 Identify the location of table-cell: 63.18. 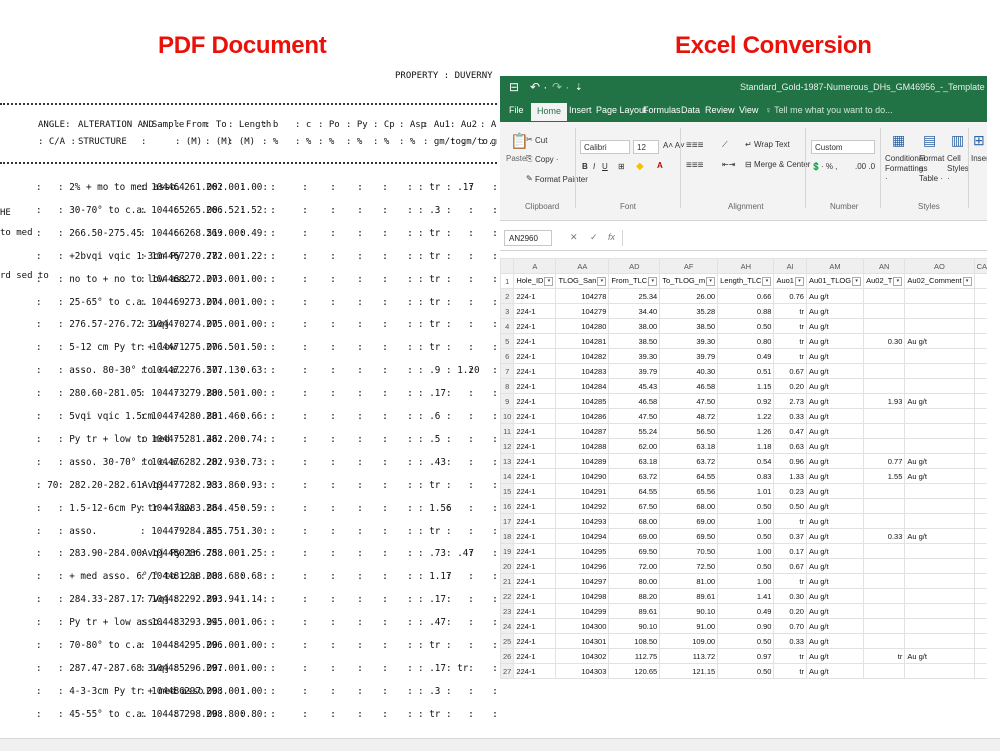
(634, 461).